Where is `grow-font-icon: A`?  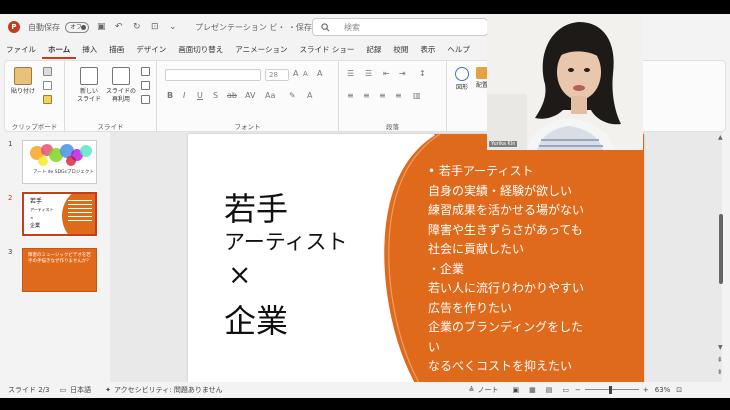
grow-font-icon: A is located at coordinates (295, 73).